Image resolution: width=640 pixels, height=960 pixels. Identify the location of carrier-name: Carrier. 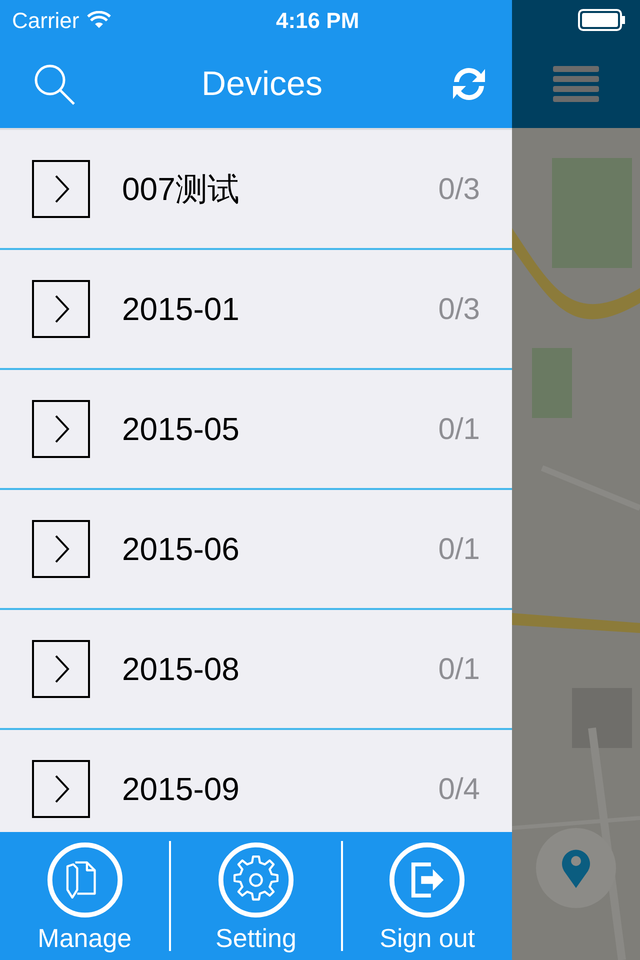
(46, 20).